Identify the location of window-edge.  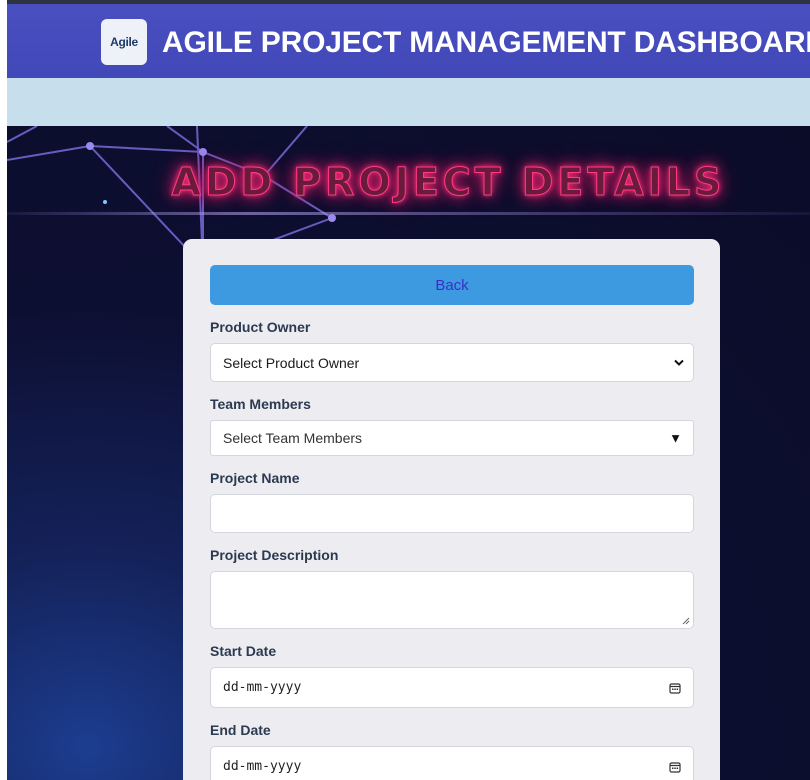
(3, 390).